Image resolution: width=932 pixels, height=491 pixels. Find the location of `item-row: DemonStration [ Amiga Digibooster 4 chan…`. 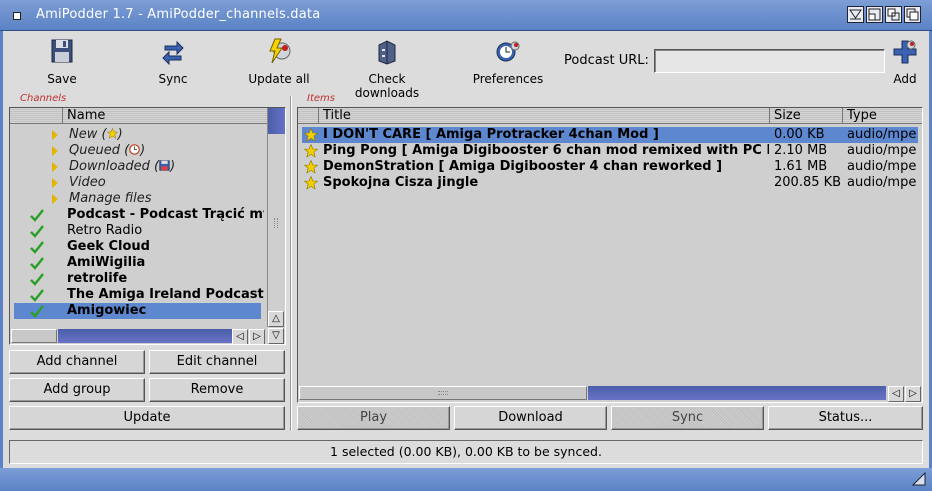

item-row: DemonStration [ Amiga Digibooster 4 chan… is located at coordinates (610, 167).